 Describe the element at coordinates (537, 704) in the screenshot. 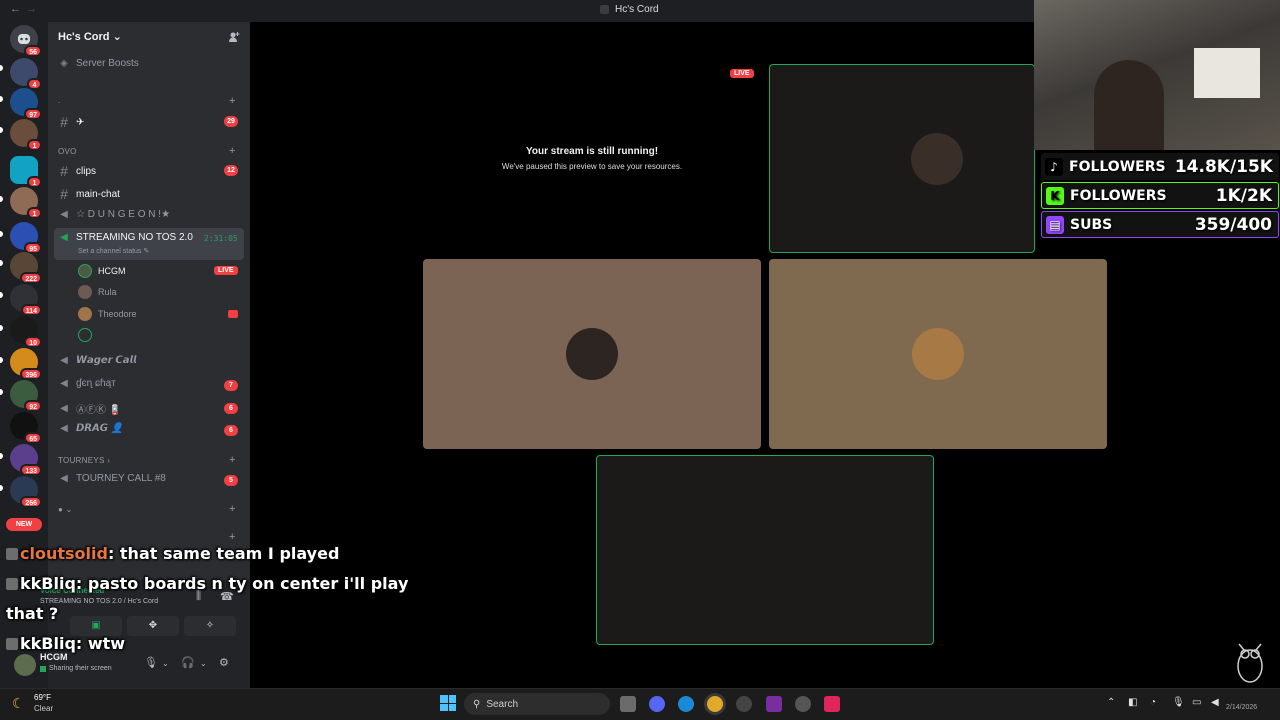

I see `taskbar-search: ⚲ Search` at that location.